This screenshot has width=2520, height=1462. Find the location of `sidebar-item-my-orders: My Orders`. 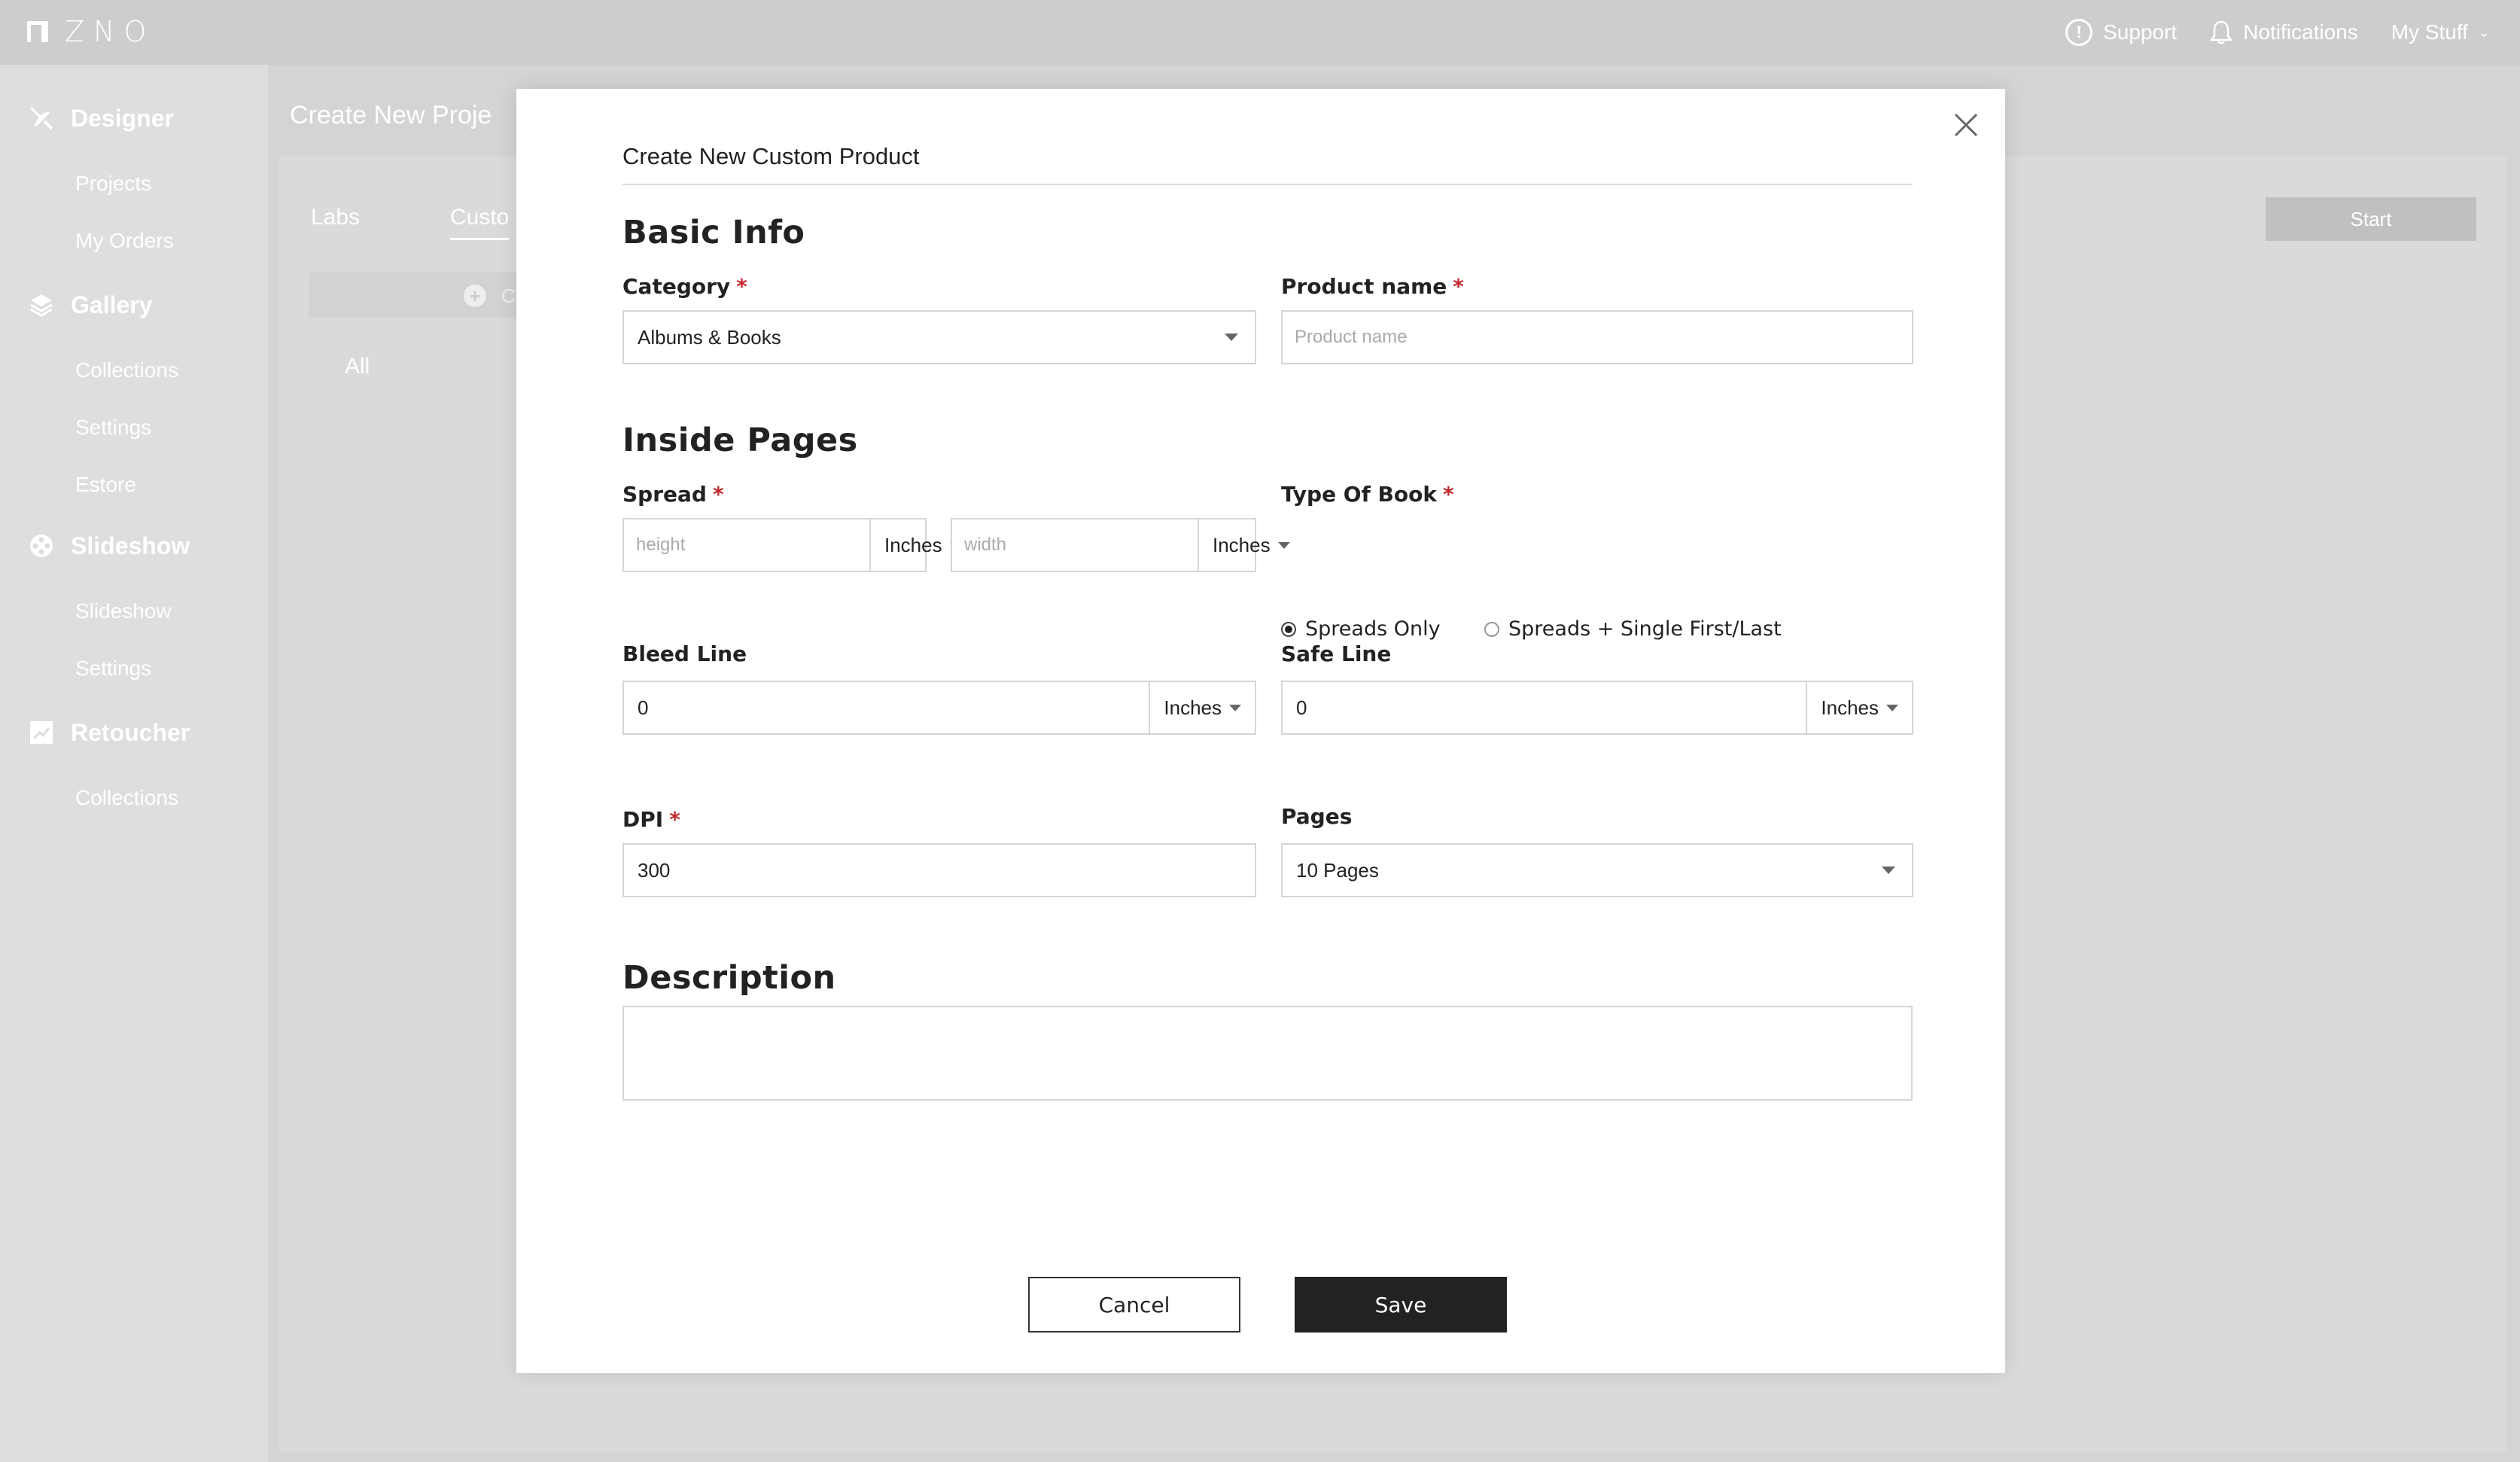

sidebar-item-my-orders: My Orders is located at coordinates (124, 241).